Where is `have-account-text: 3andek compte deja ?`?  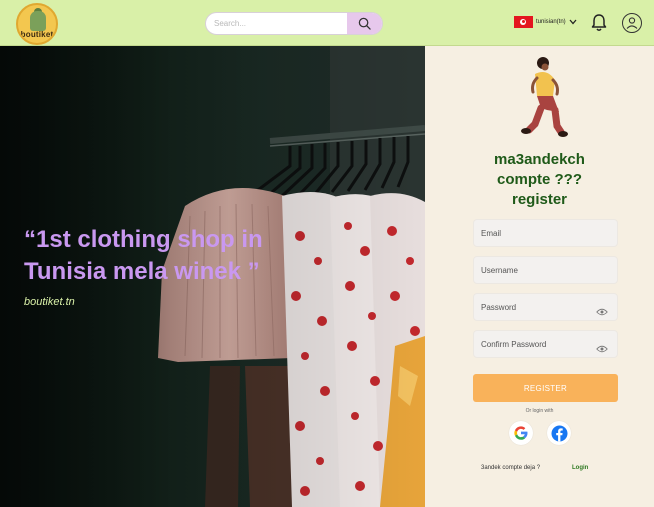
have-account-text: 3andek compte deja ? is located at coordinates (511, 468).